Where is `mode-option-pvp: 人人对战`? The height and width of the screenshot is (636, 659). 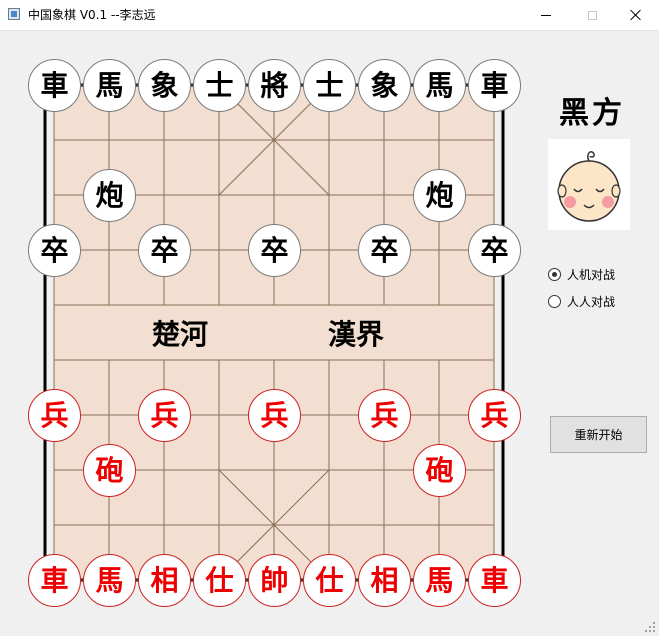
mode-option-pvp: 人人对战 is located at coordinates (581, 301).